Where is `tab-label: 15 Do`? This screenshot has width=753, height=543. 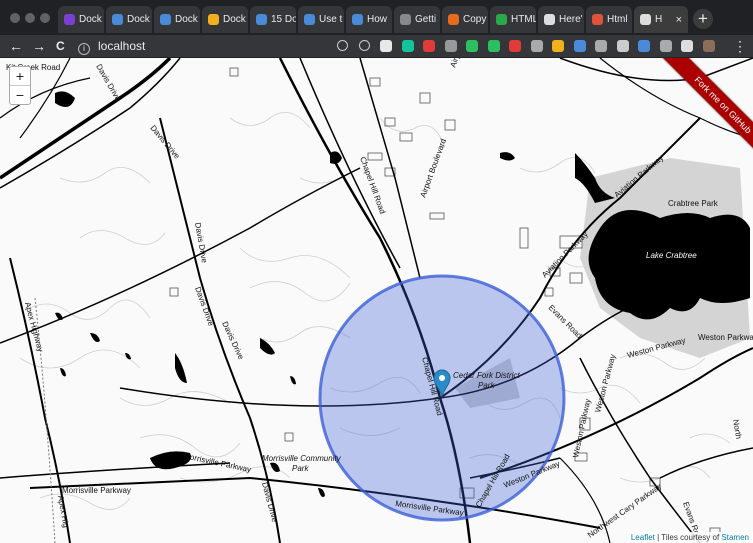
tab-label: 15 Do is located at coordinates (283, 19).